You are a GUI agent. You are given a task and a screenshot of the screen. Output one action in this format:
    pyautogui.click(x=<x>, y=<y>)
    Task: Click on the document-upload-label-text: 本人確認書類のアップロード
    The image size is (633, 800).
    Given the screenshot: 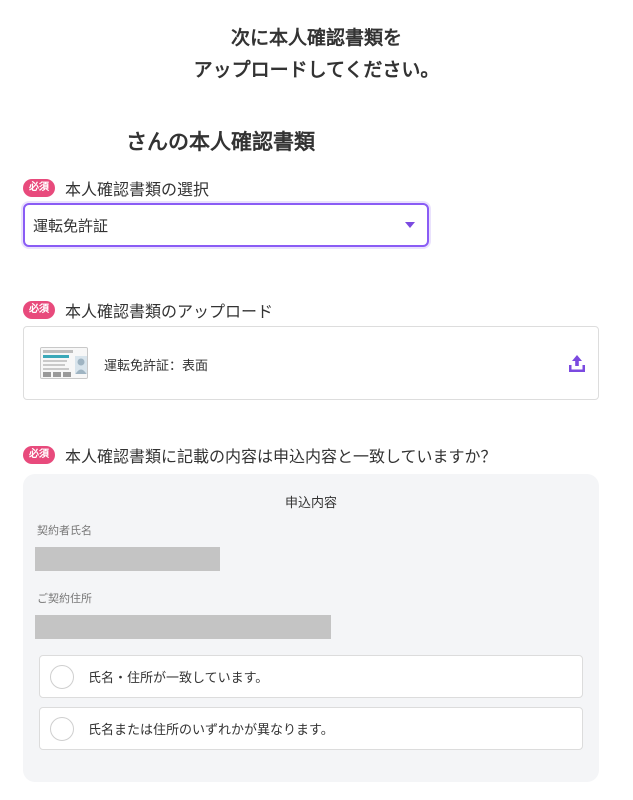 What is the action you would take?
    pyautogui.click(x=169, y=311)
    